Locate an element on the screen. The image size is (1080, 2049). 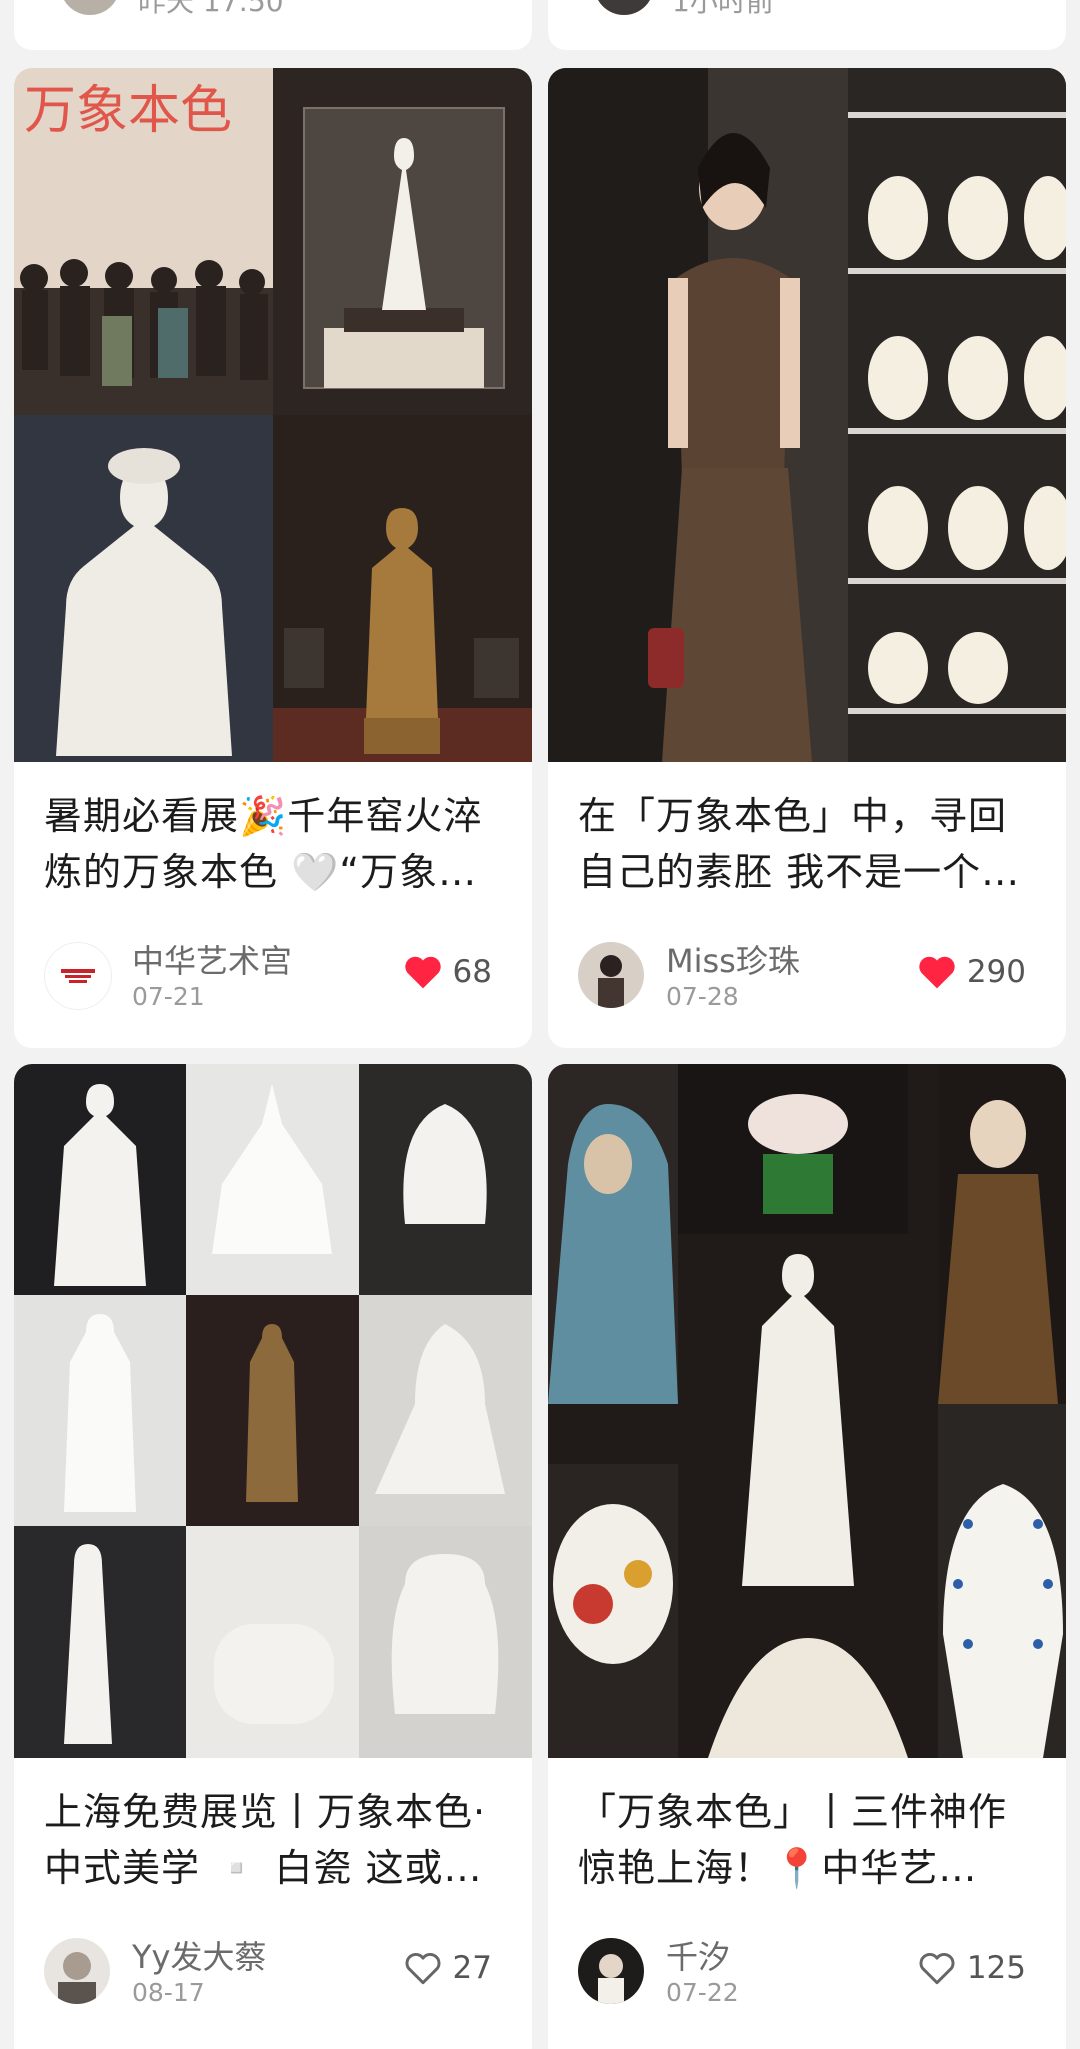
like-count: 27 is located at coordinates (472, 1968).